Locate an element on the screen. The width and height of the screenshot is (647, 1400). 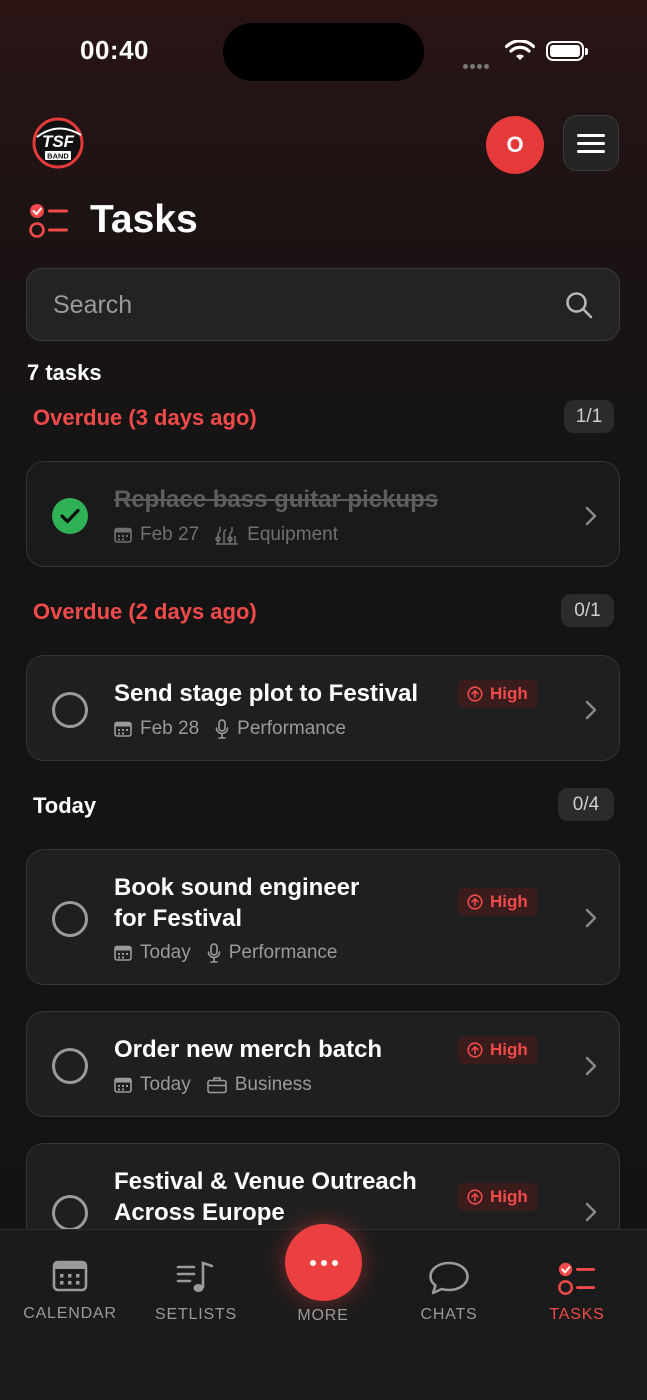
task-title: Replace bass guitar pickups is located at coordinates (276, 499).